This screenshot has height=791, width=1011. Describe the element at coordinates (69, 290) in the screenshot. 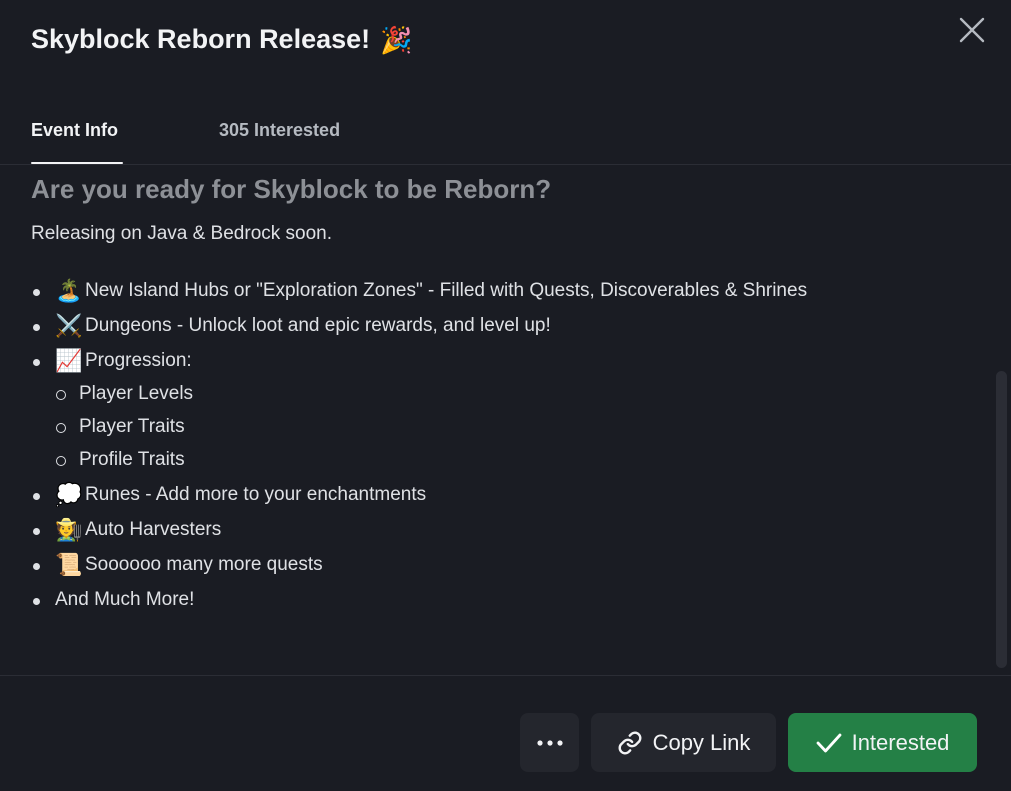

I see `island-icon: 🏝️` at that location.